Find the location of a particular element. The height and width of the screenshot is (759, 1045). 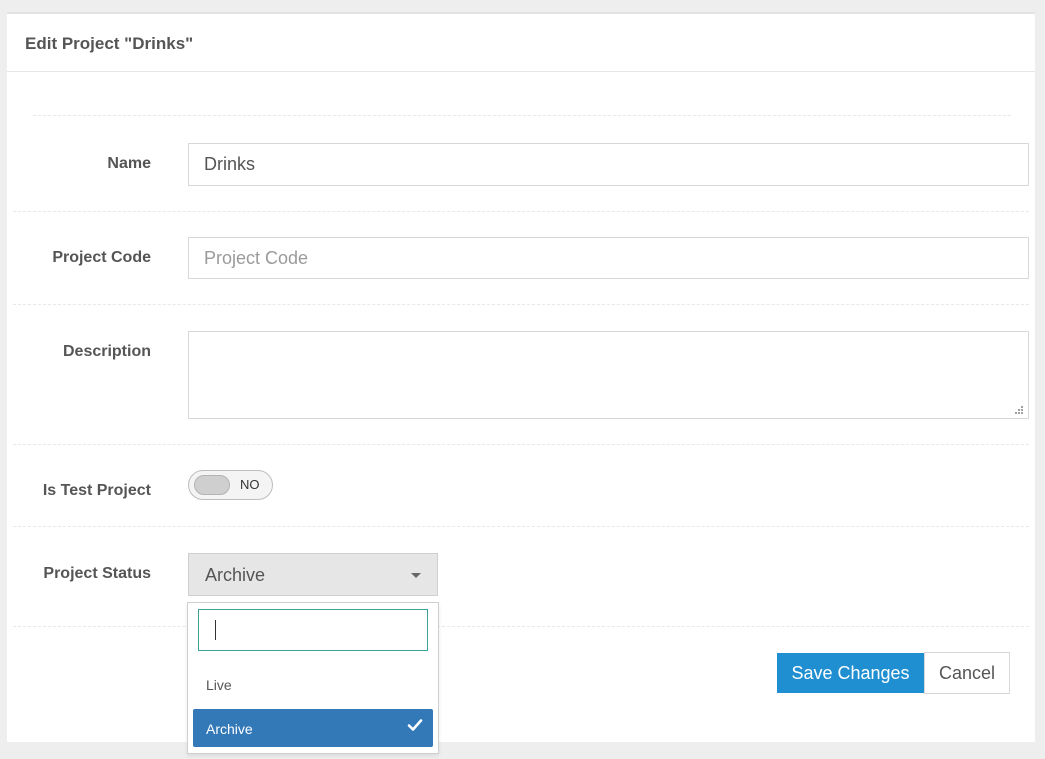

project-code-label: Project Code is located at coordinates (101, 257).